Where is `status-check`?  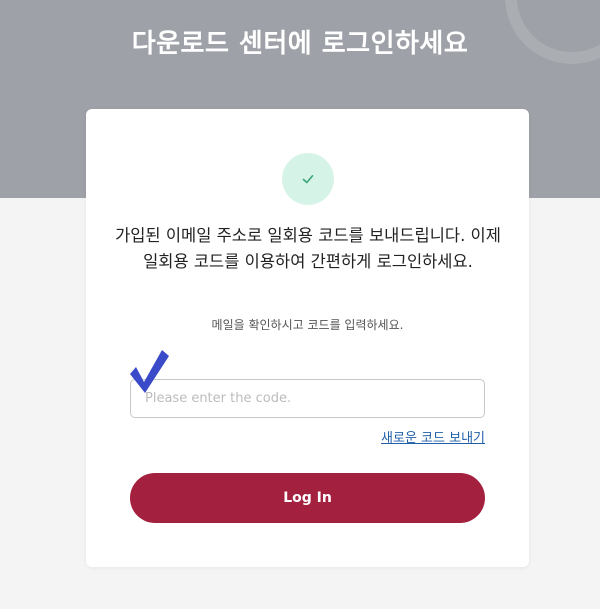
status-check is located at coordinates (308, 179).